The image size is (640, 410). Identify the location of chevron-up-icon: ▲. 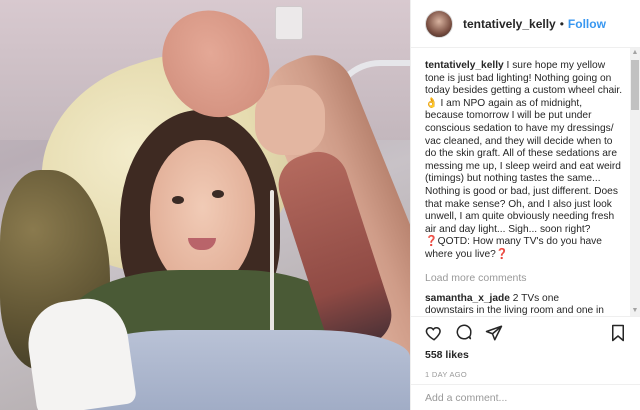
(635, 53).